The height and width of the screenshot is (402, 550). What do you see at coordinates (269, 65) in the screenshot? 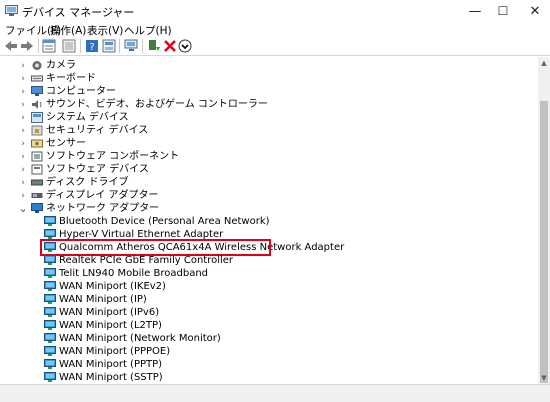
I see `tree-category: › カメラ` at bounding box center [269, 65].